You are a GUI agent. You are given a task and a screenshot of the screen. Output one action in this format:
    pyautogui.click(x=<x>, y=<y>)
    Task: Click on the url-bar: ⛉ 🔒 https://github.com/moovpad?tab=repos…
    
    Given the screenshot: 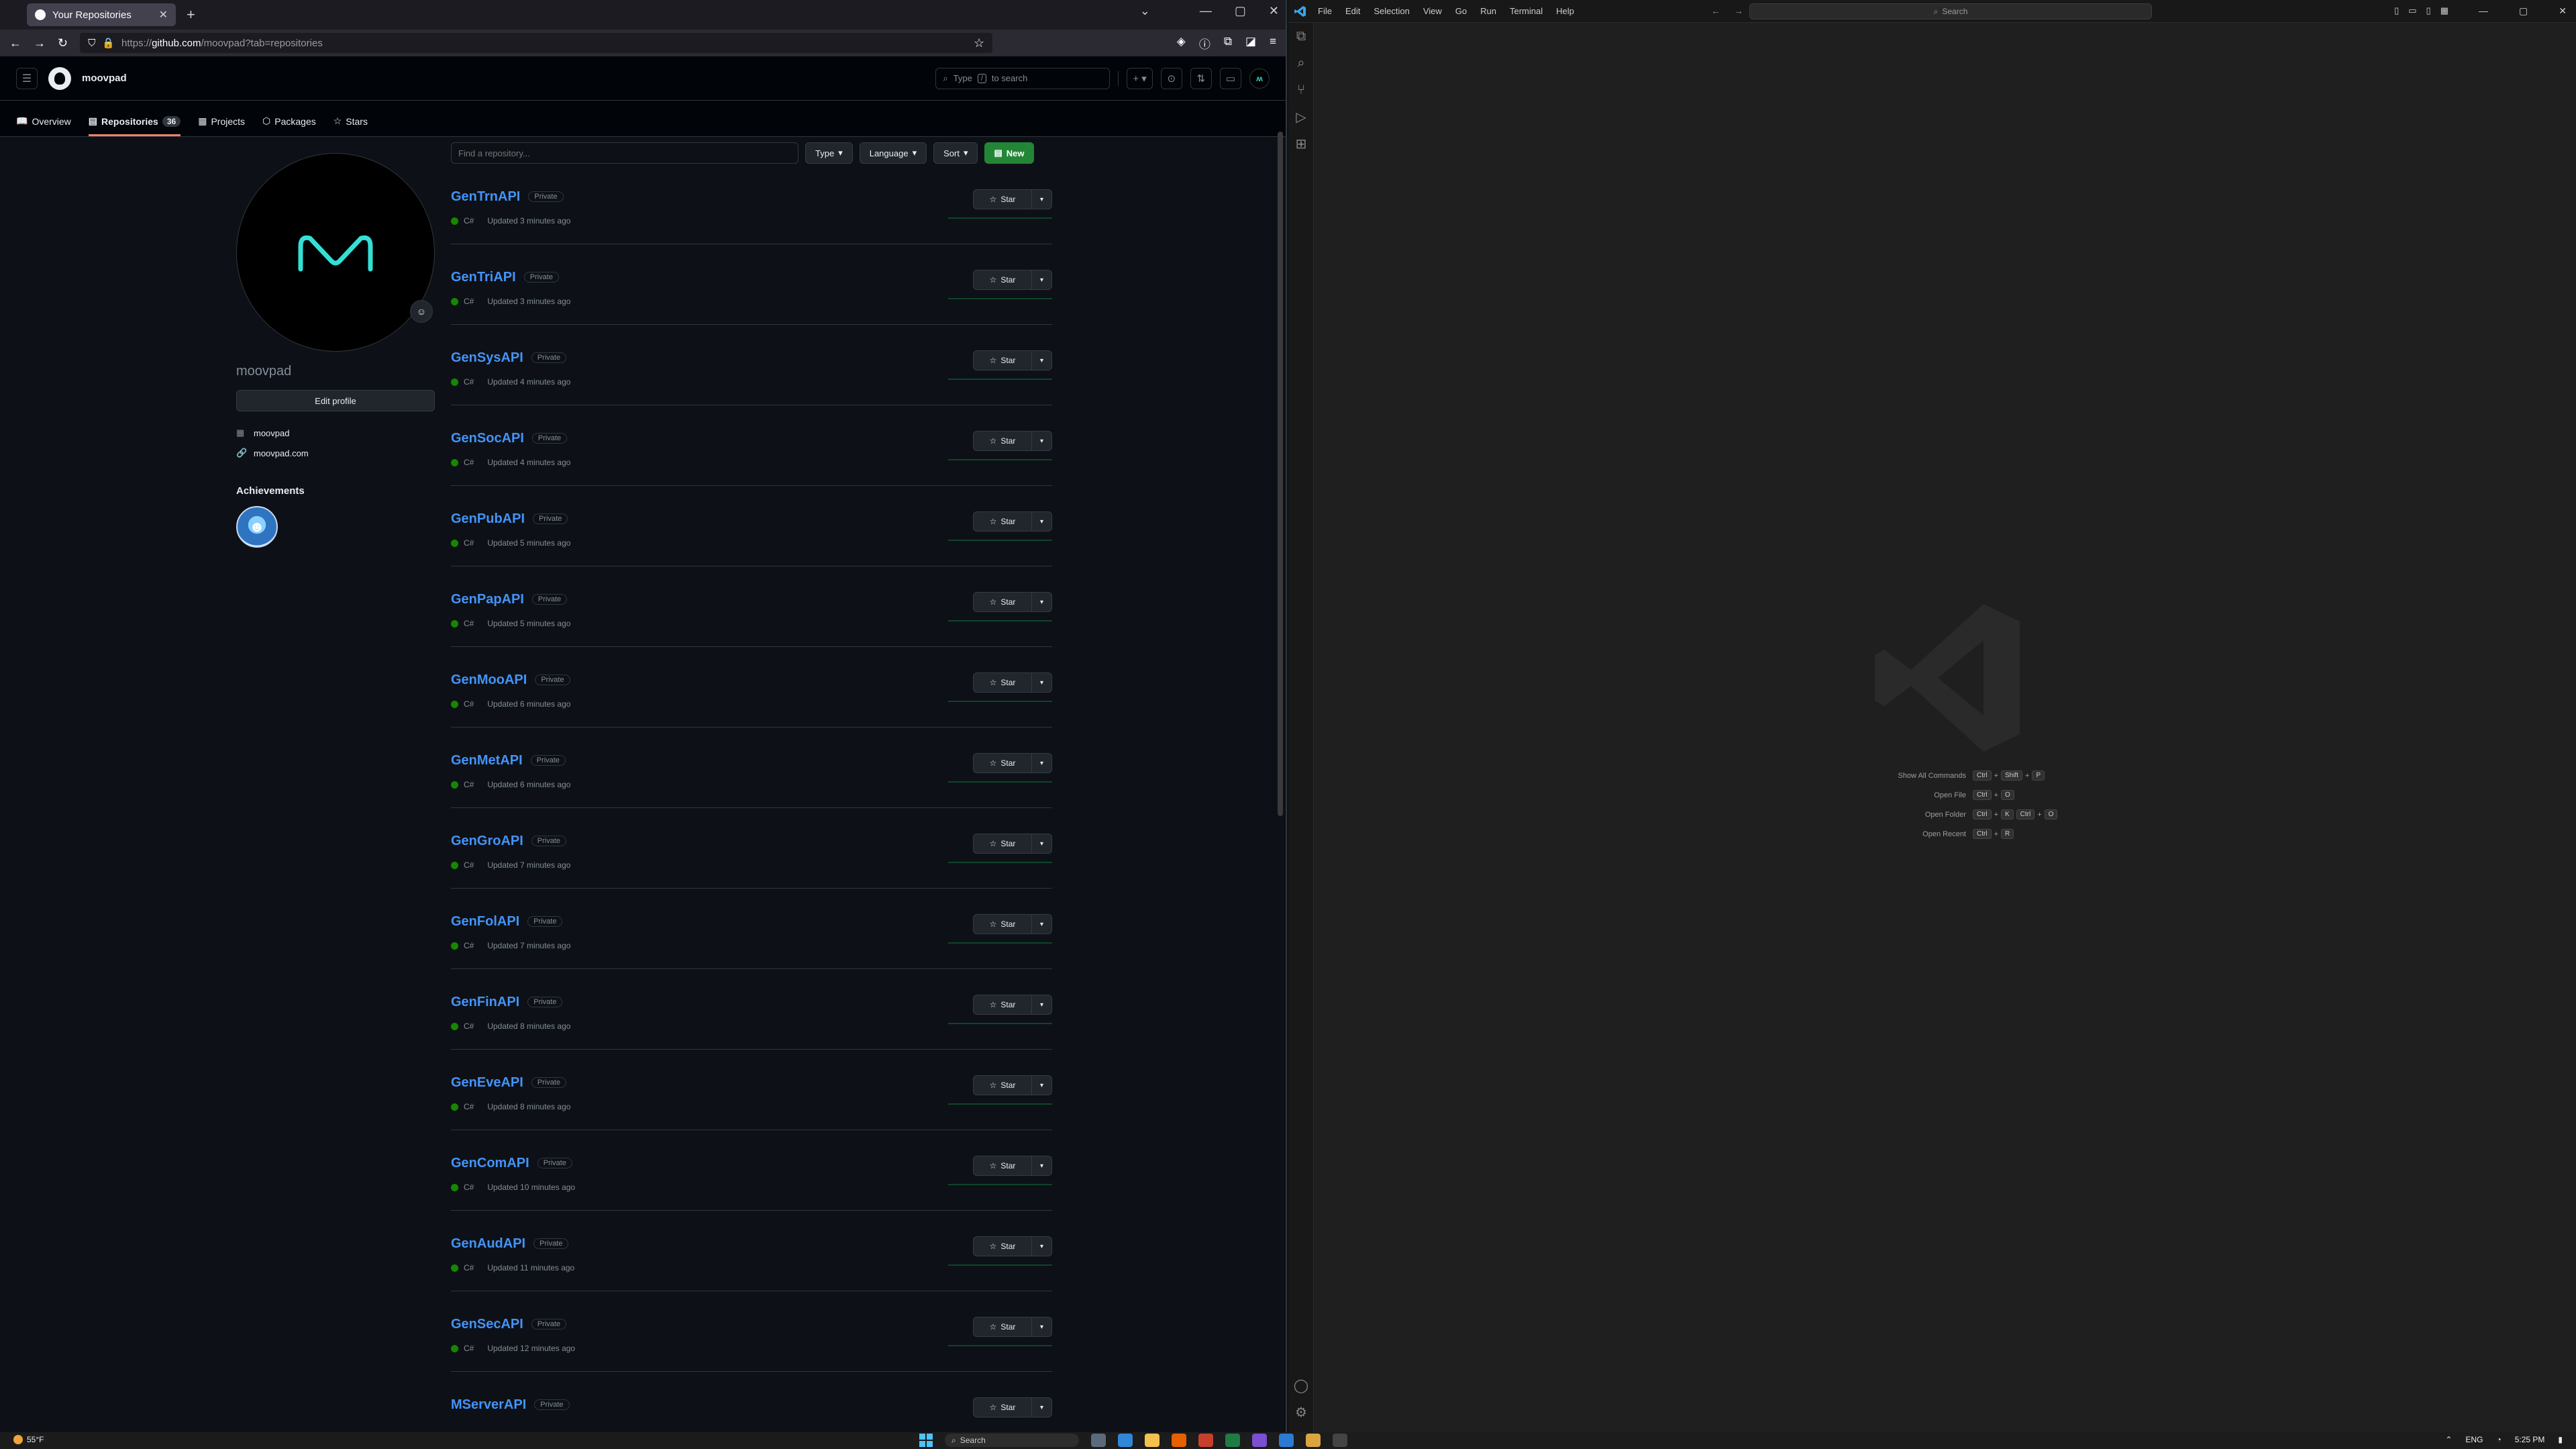 What is the action you would take?
    pyautogui.click(x=536, y=43)
    